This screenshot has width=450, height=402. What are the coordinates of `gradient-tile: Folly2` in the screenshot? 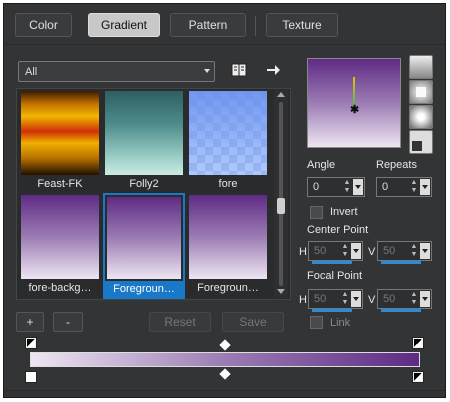 It's located at (144, 140).